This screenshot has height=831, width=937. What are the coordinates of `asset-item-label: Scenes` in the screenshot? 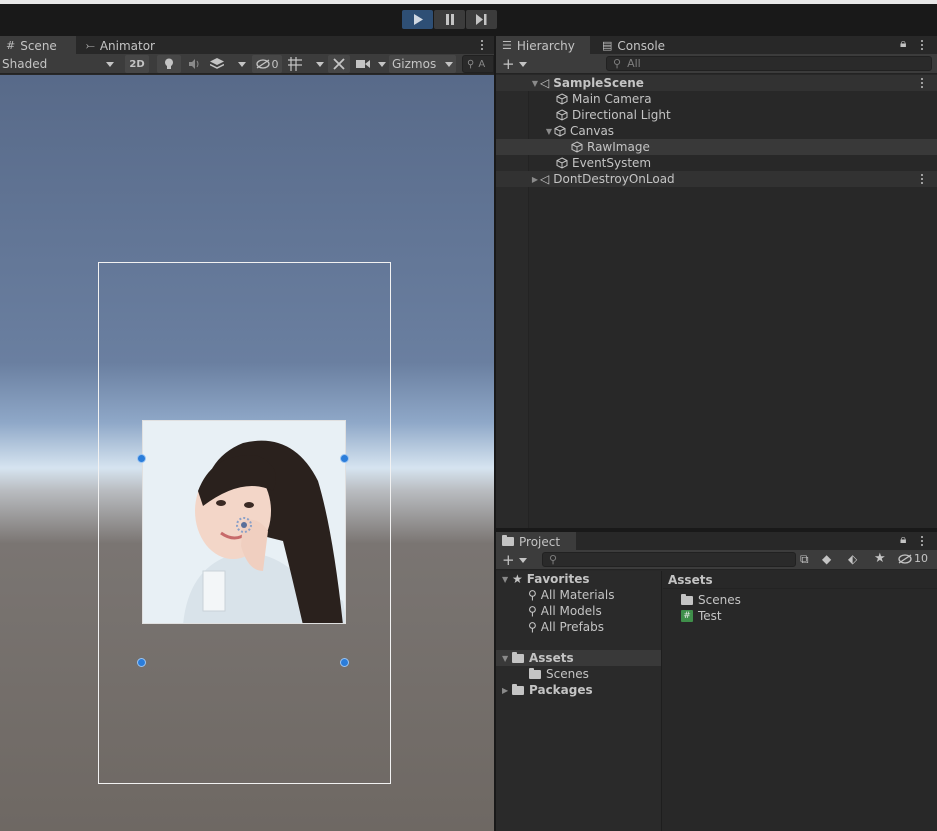 It's located at (719, 600).